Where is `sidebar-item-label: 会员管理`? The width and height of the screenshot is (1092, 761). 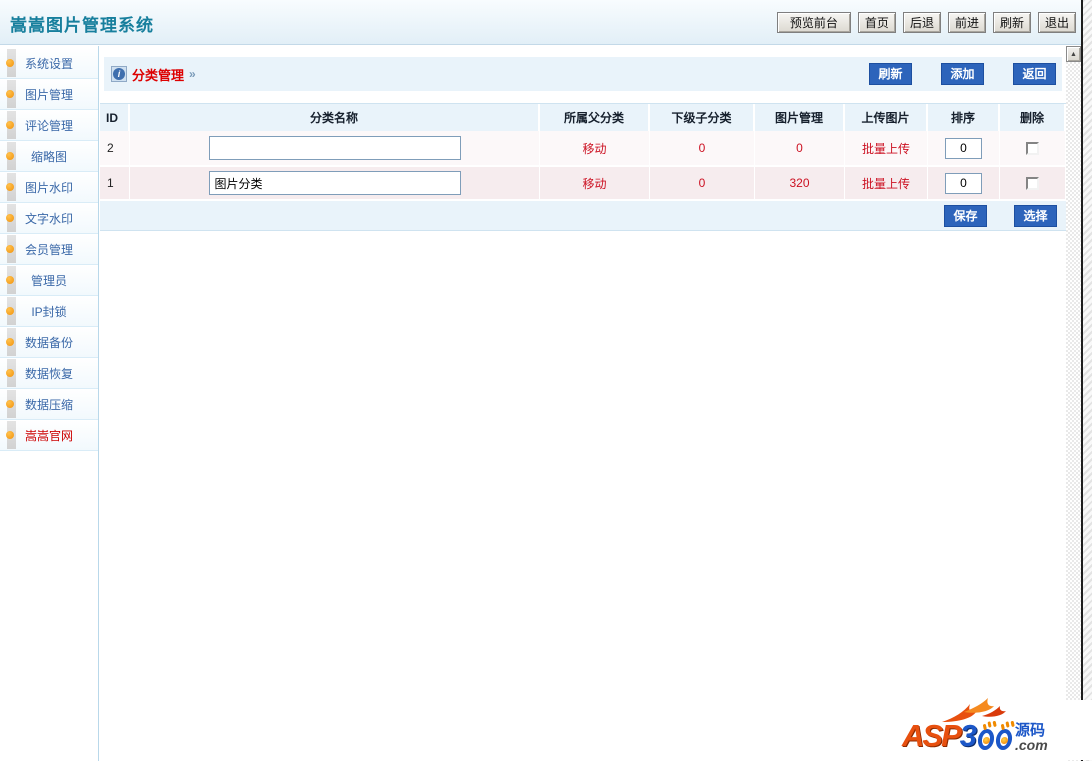 sidebar-item-label: 会员管理 is located at coordinates (48, 249).